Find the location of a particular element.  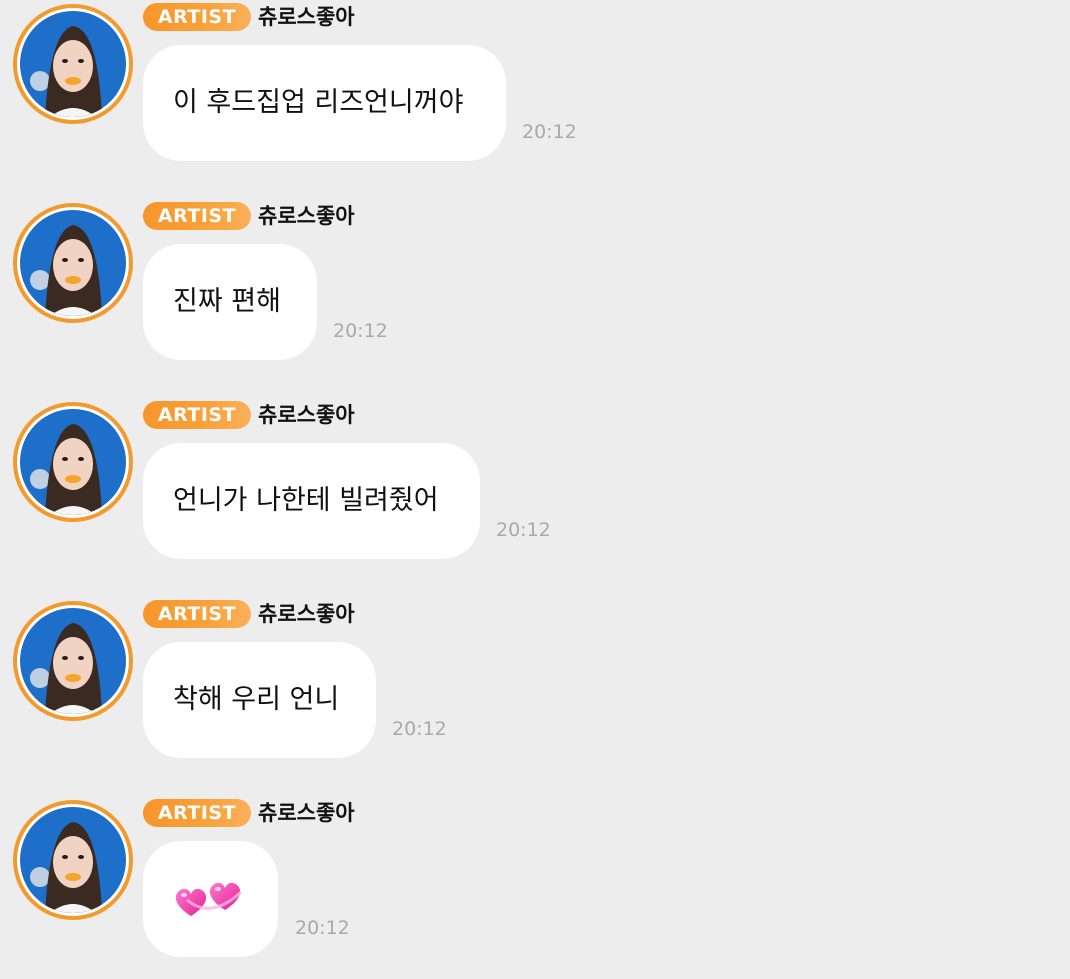

message-text: 언니가 나한테 빌려줬어 is located at coordinates (306, 500).